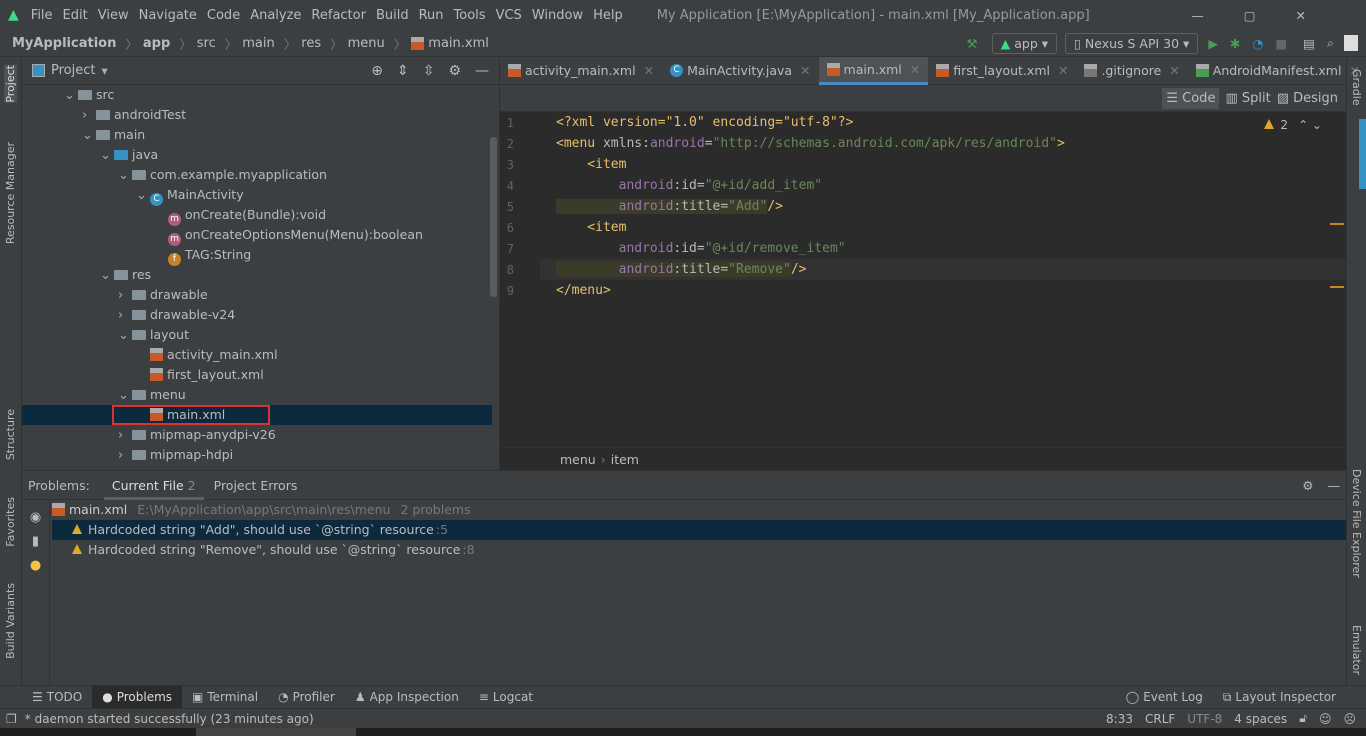  What do you see at coordinates (377, 71) in the screenshot?
I see `locate-icon: ⊕` at bounding box center [377, 71].